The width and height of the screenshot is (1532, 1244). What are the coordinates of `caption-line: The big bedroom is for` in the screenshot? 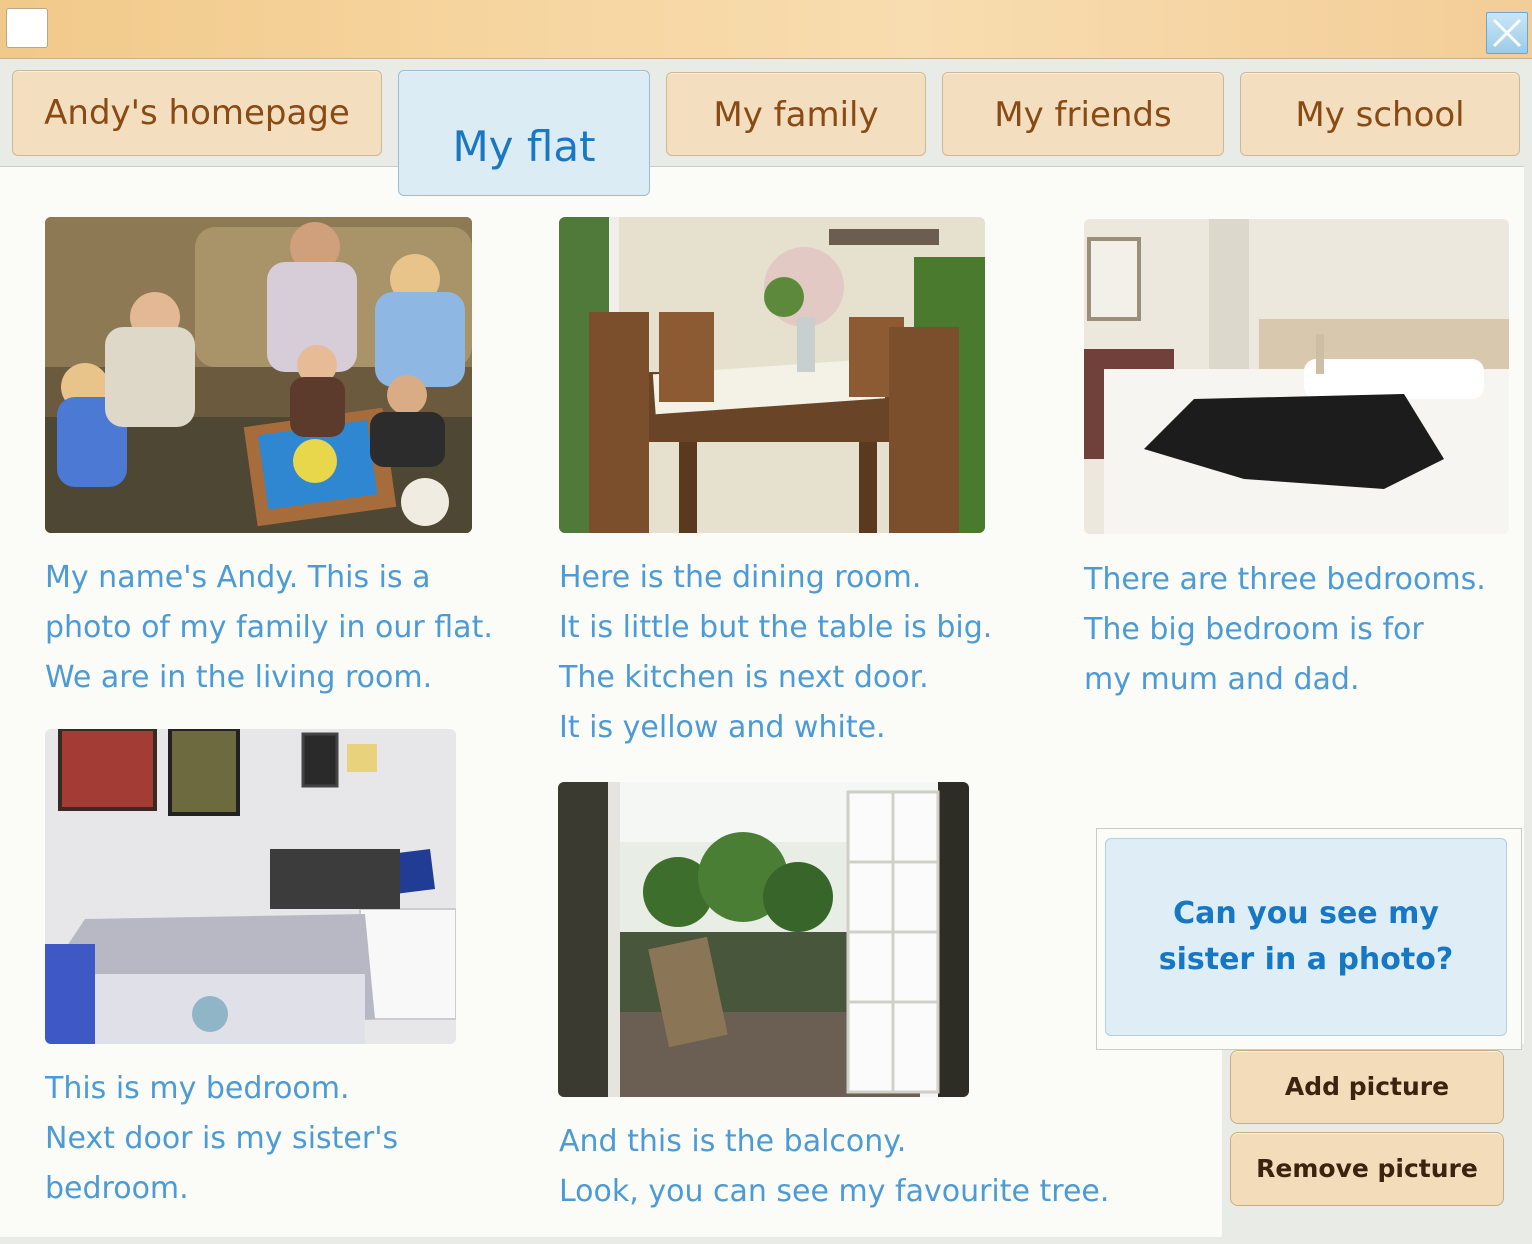 It's located at (1254, 629).